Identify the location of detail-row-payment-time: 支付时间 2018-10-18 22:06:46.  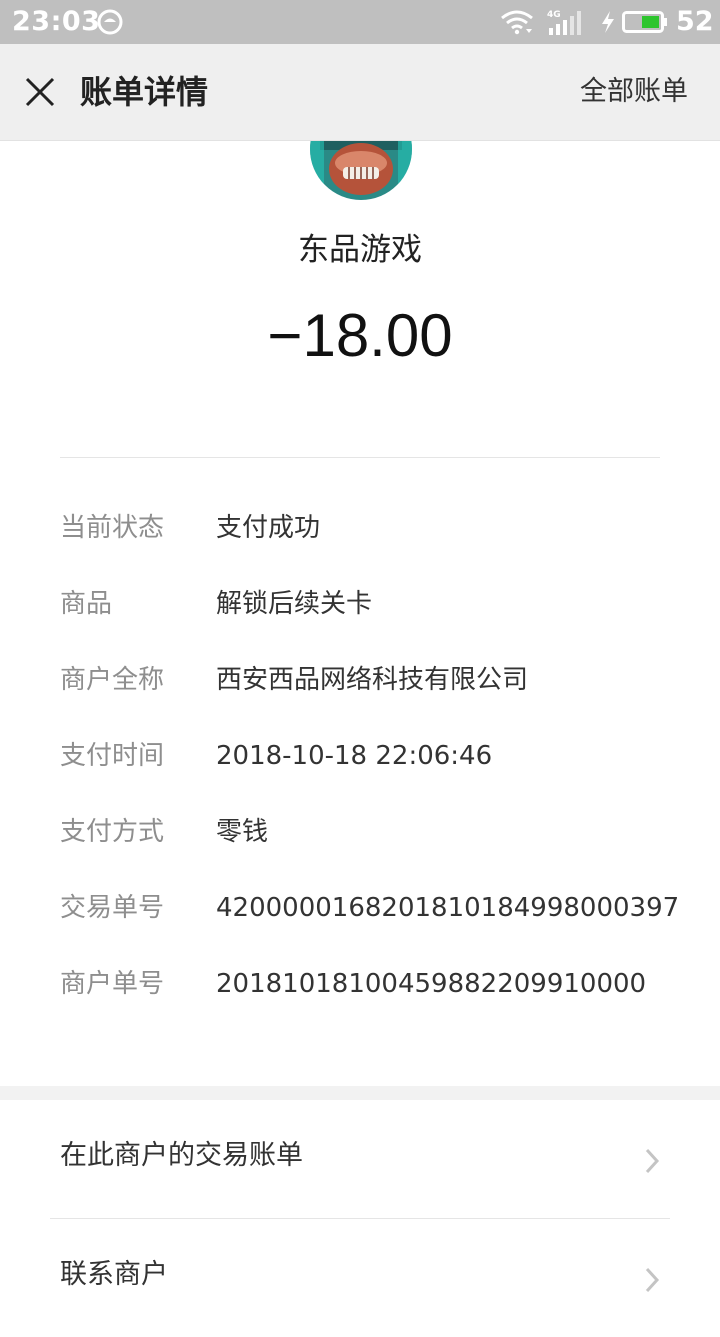
(360, 756).